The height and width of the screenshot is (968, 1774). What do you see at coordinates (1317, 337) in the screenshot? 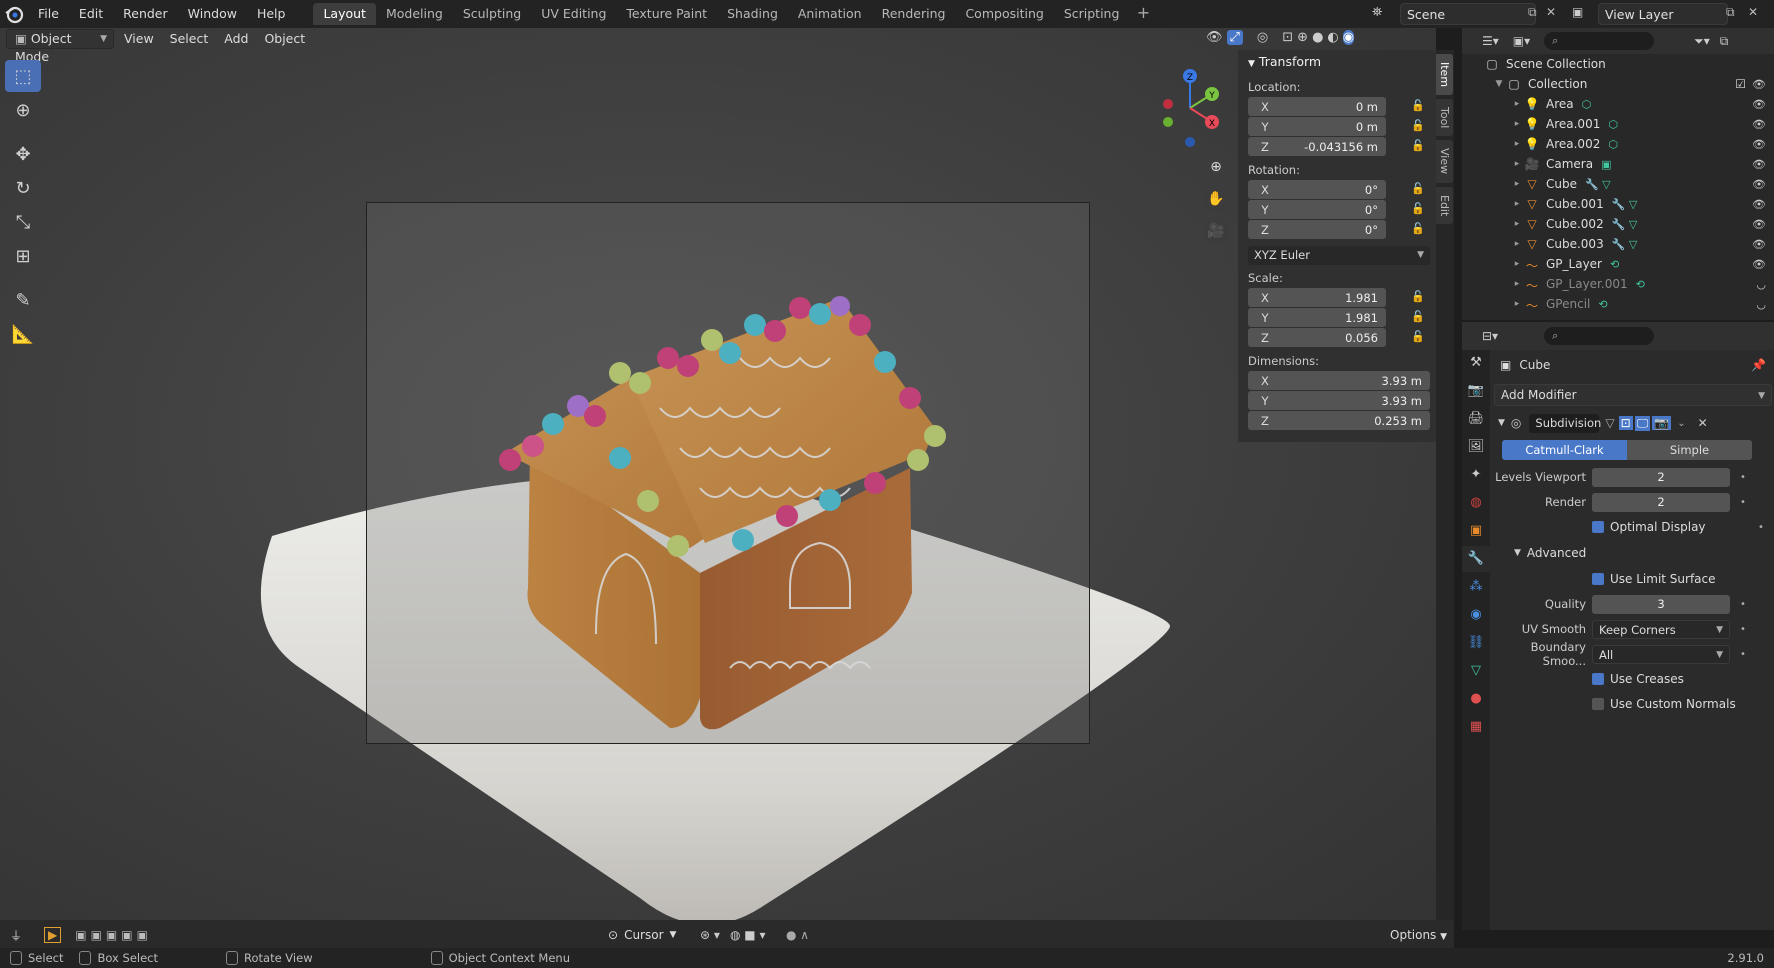
I see `scale-z-field: Z 0.056` at bounding box center [1317, 337].